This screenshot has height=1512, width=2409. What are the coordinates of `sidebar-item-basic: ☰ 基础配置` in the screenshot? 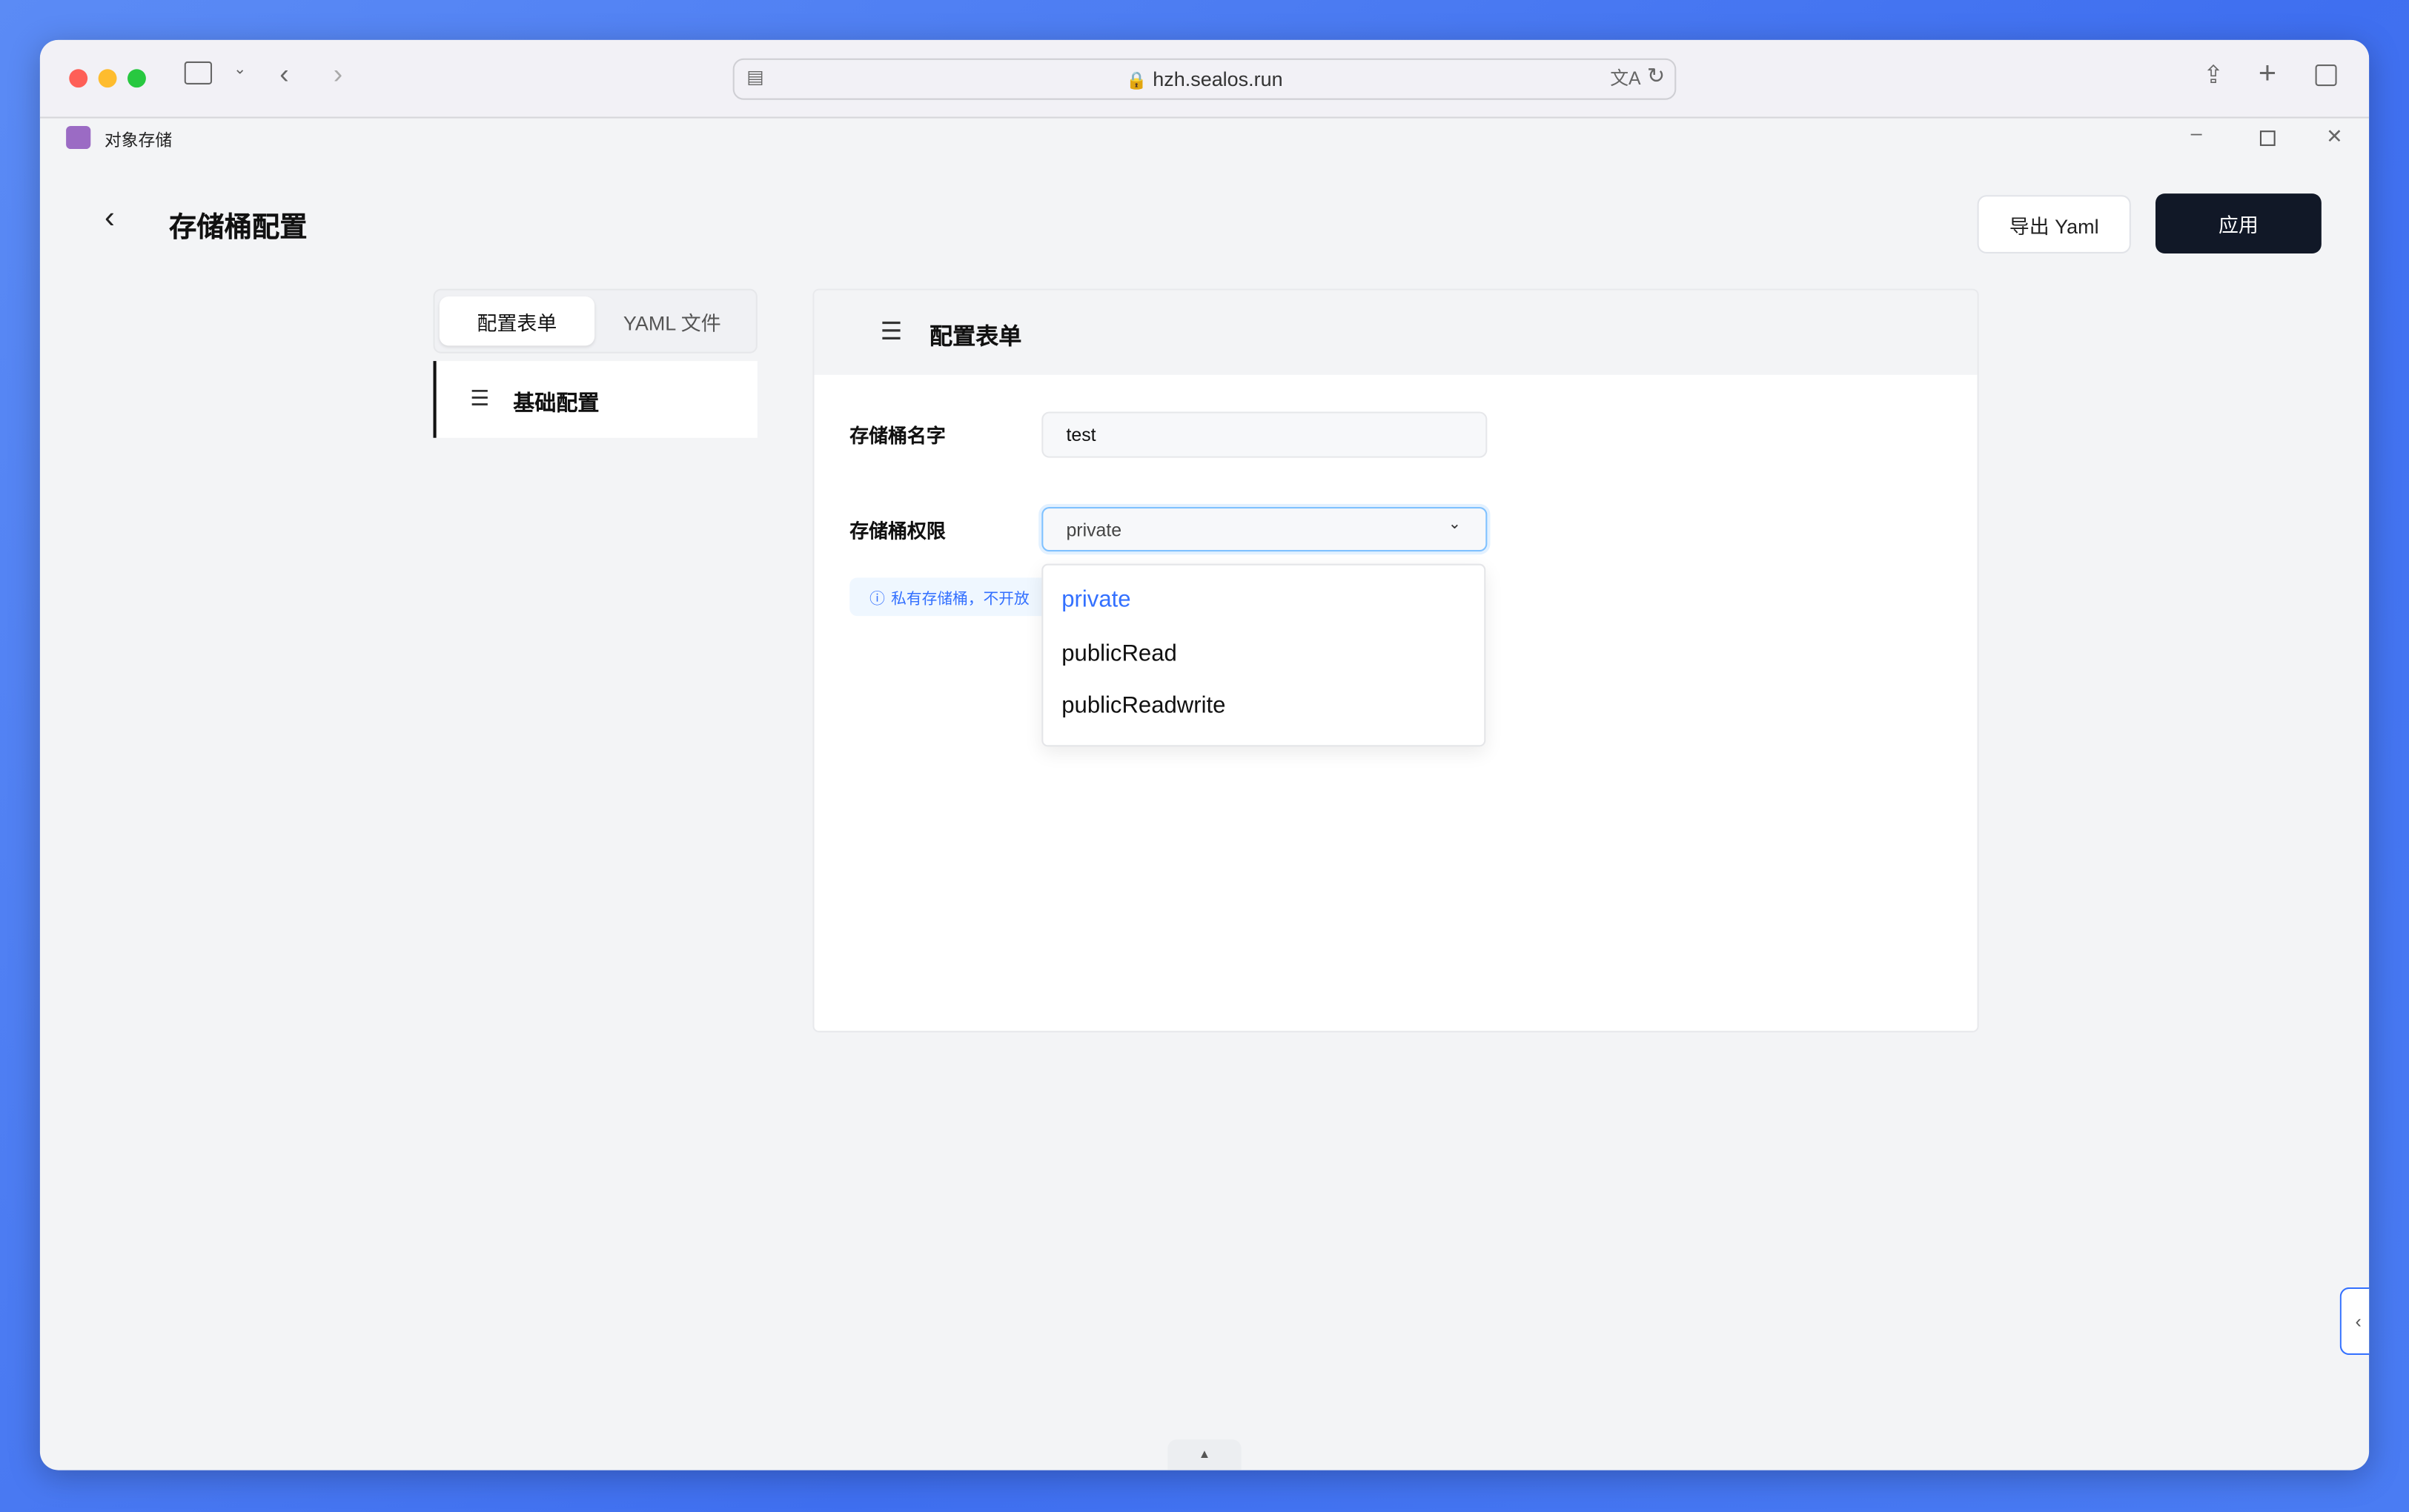 It's located at (595, 399).